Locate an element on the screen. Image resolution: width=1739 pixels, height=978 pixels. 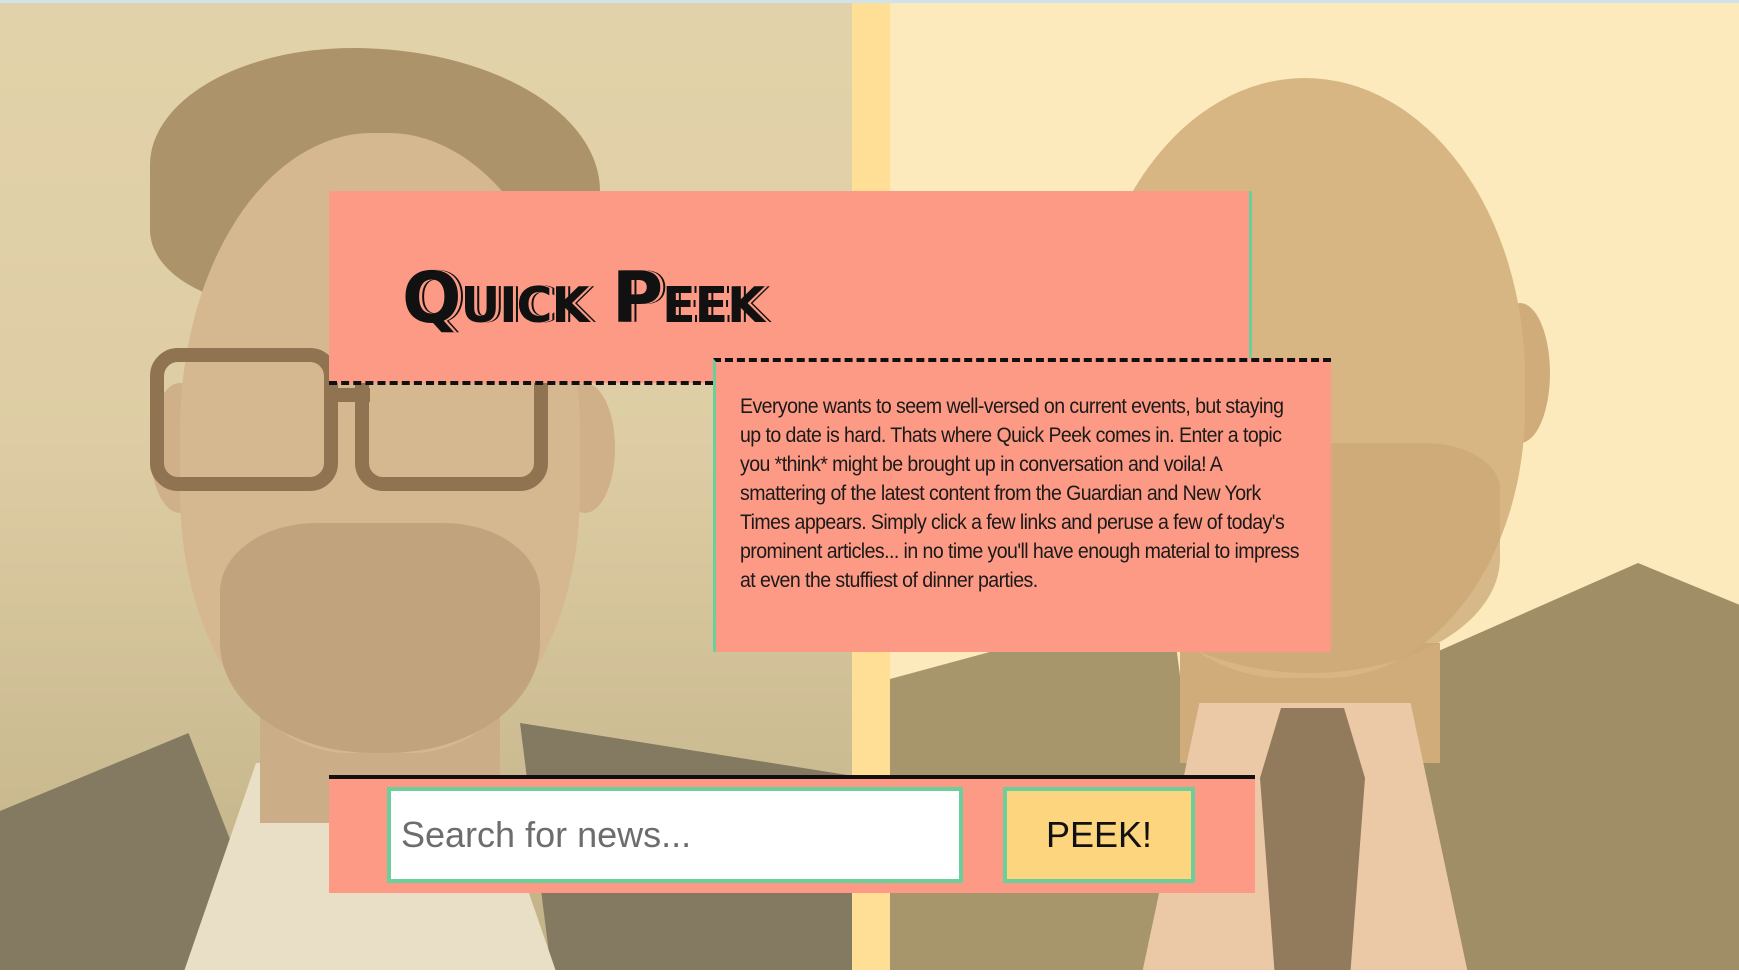
header-dashed-divider is located at coordinates (521, 383).